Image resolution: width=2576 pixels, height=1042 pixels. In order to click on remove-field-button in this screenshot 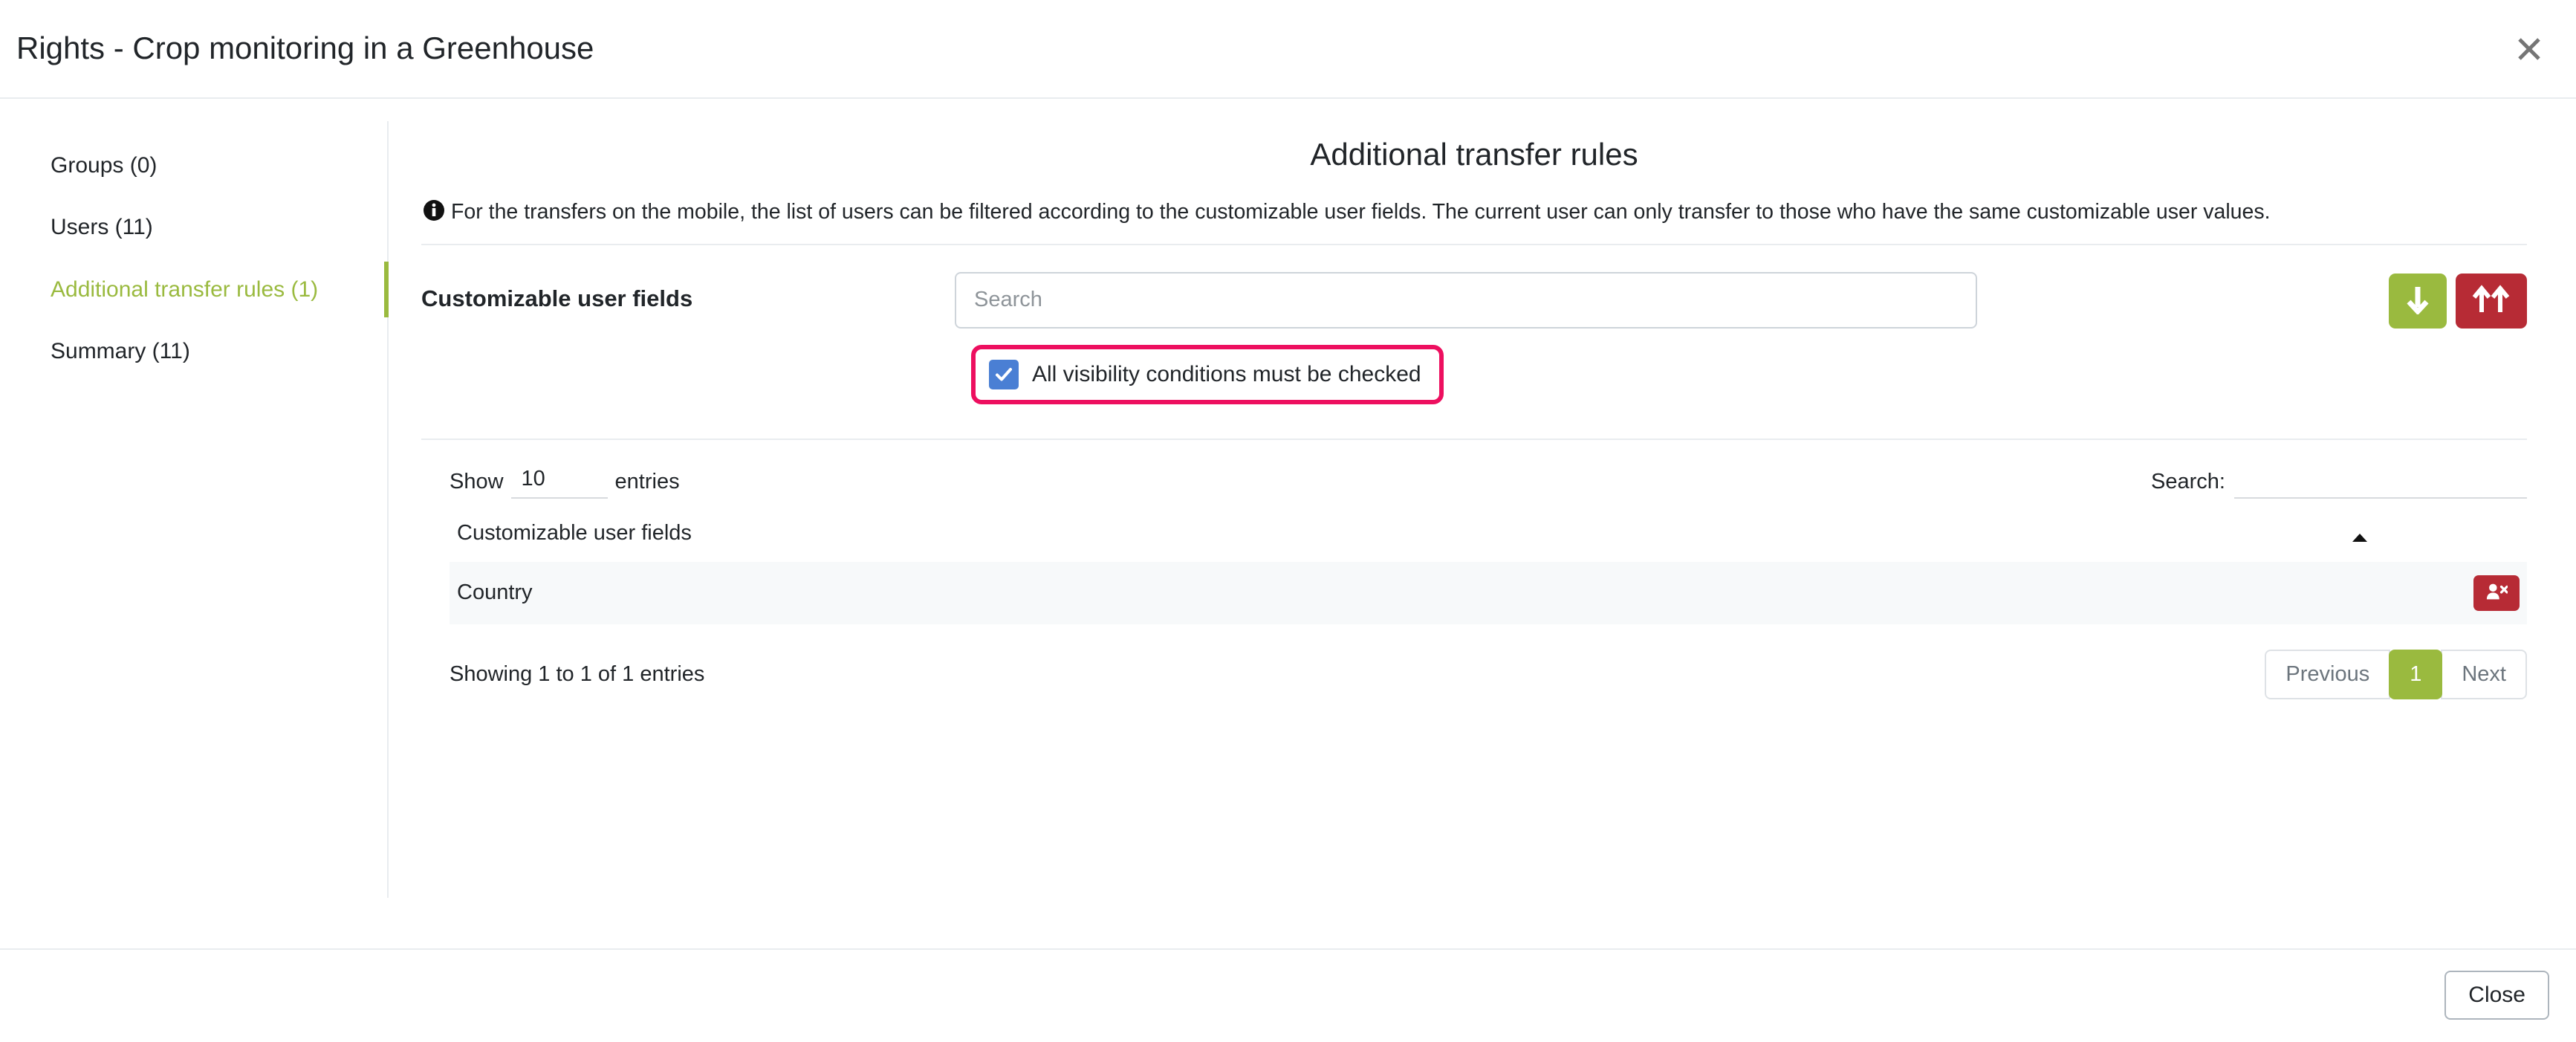, I will do `click(2496, 593)`.